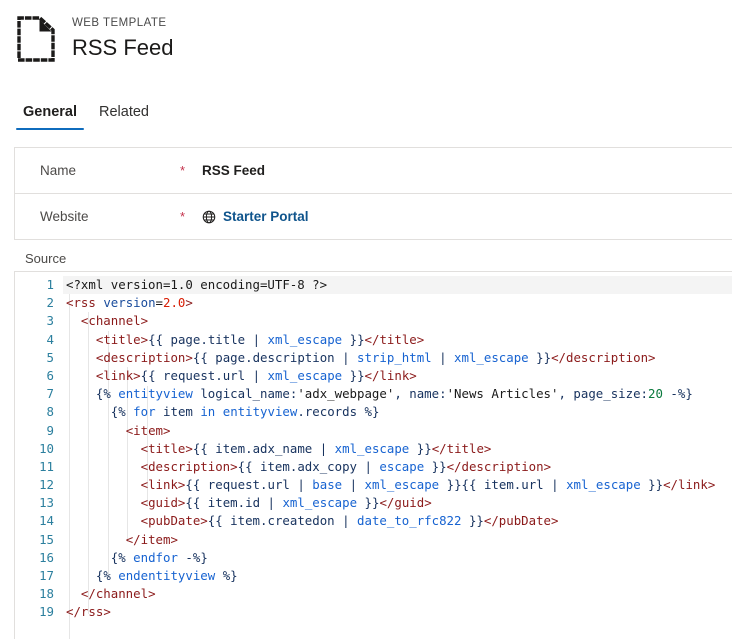  I want to click on line-number: 17, so click(46, 575).